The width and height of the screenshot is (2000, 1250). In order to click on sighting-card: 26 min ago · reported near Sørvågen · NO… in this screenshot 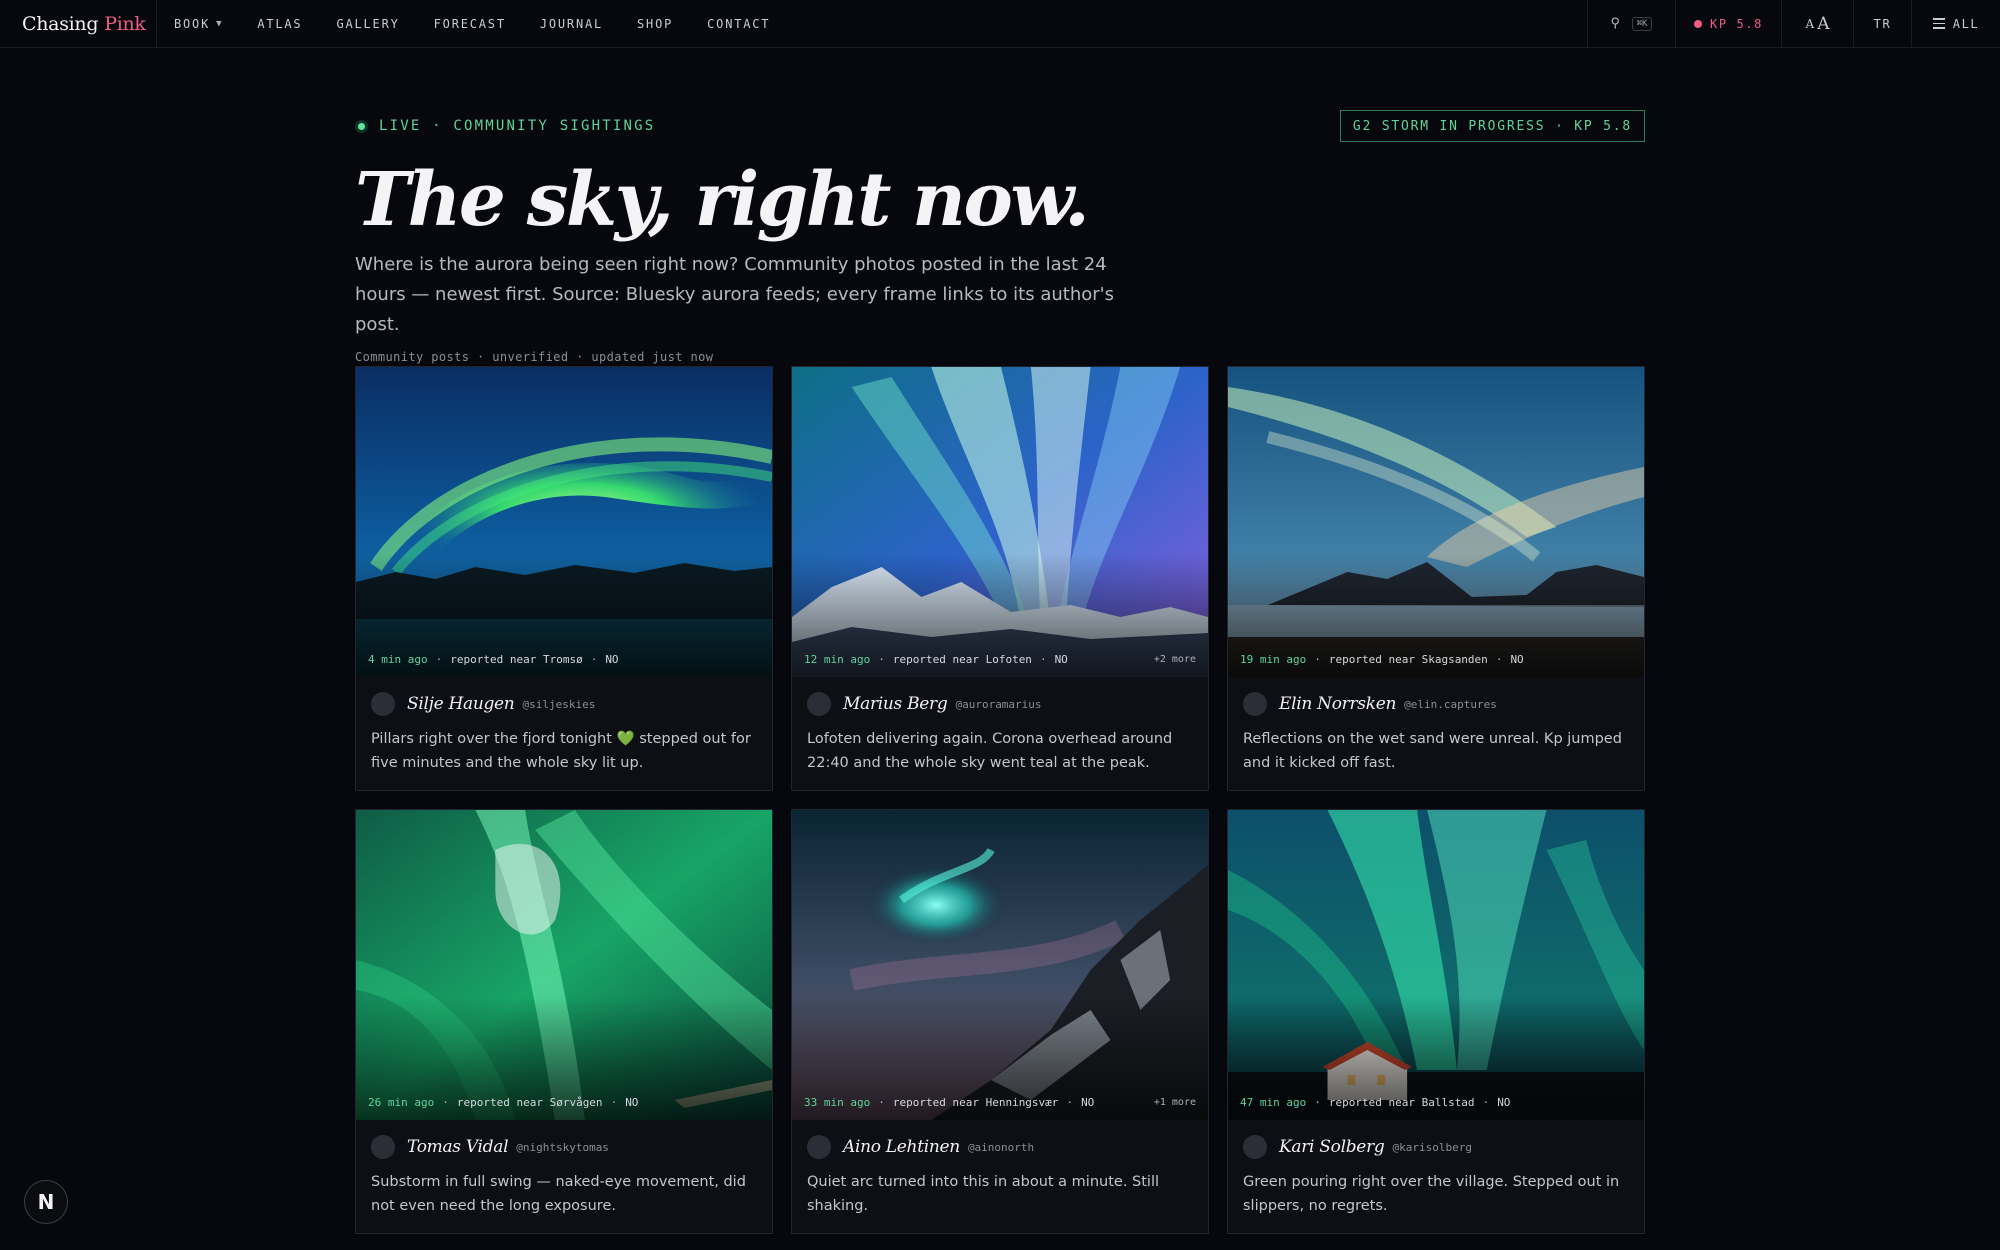, I will do `click(564, 1021)`.